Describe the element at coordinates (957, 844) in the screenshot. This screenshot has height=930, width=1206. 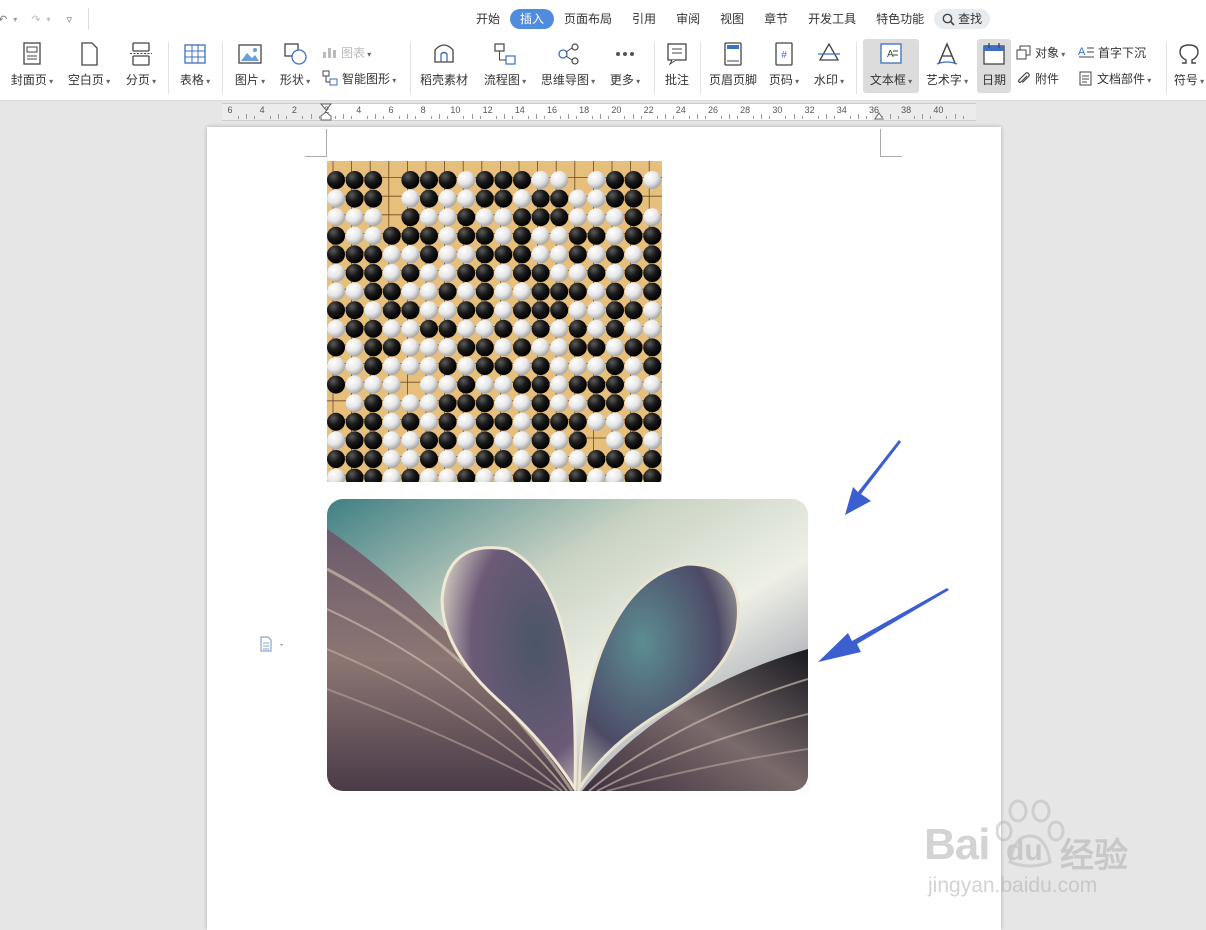
I see `watermark-brand: Bai` at that location.